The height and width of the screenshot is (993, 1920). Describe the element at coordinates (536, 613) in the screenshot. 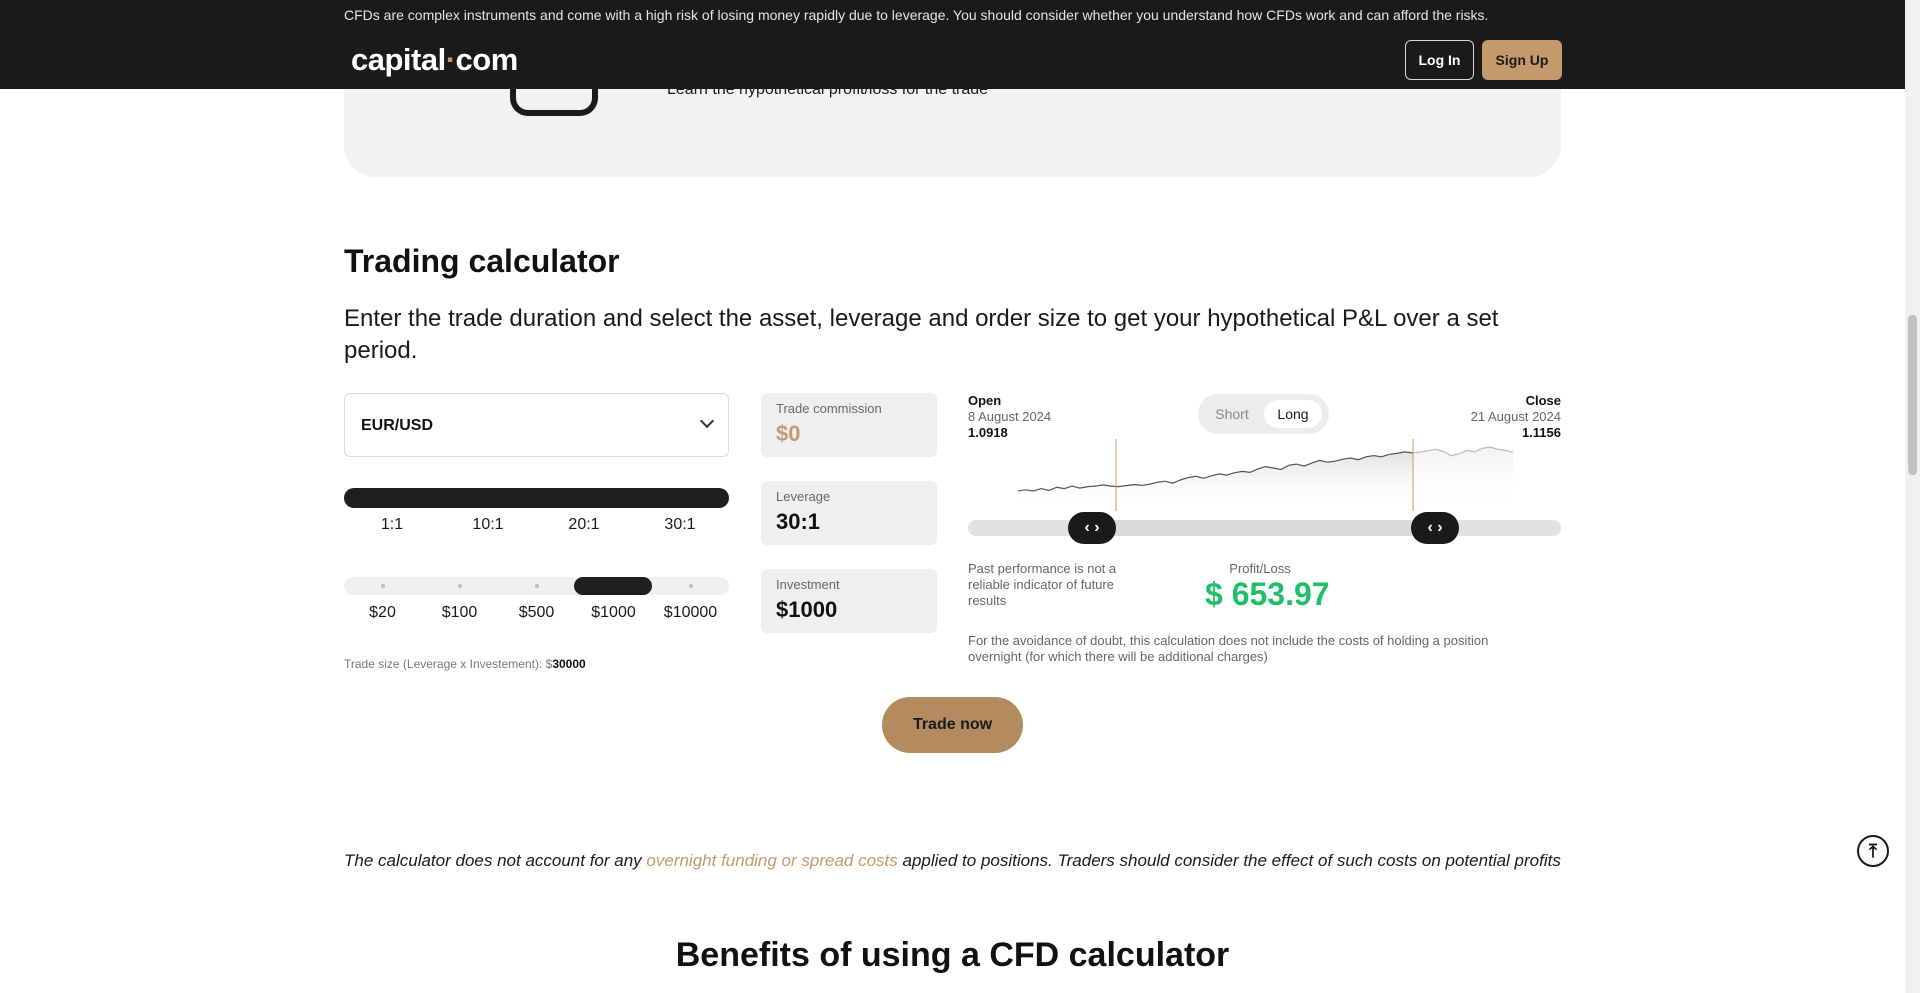

I see `investment-option: $500` at that location.